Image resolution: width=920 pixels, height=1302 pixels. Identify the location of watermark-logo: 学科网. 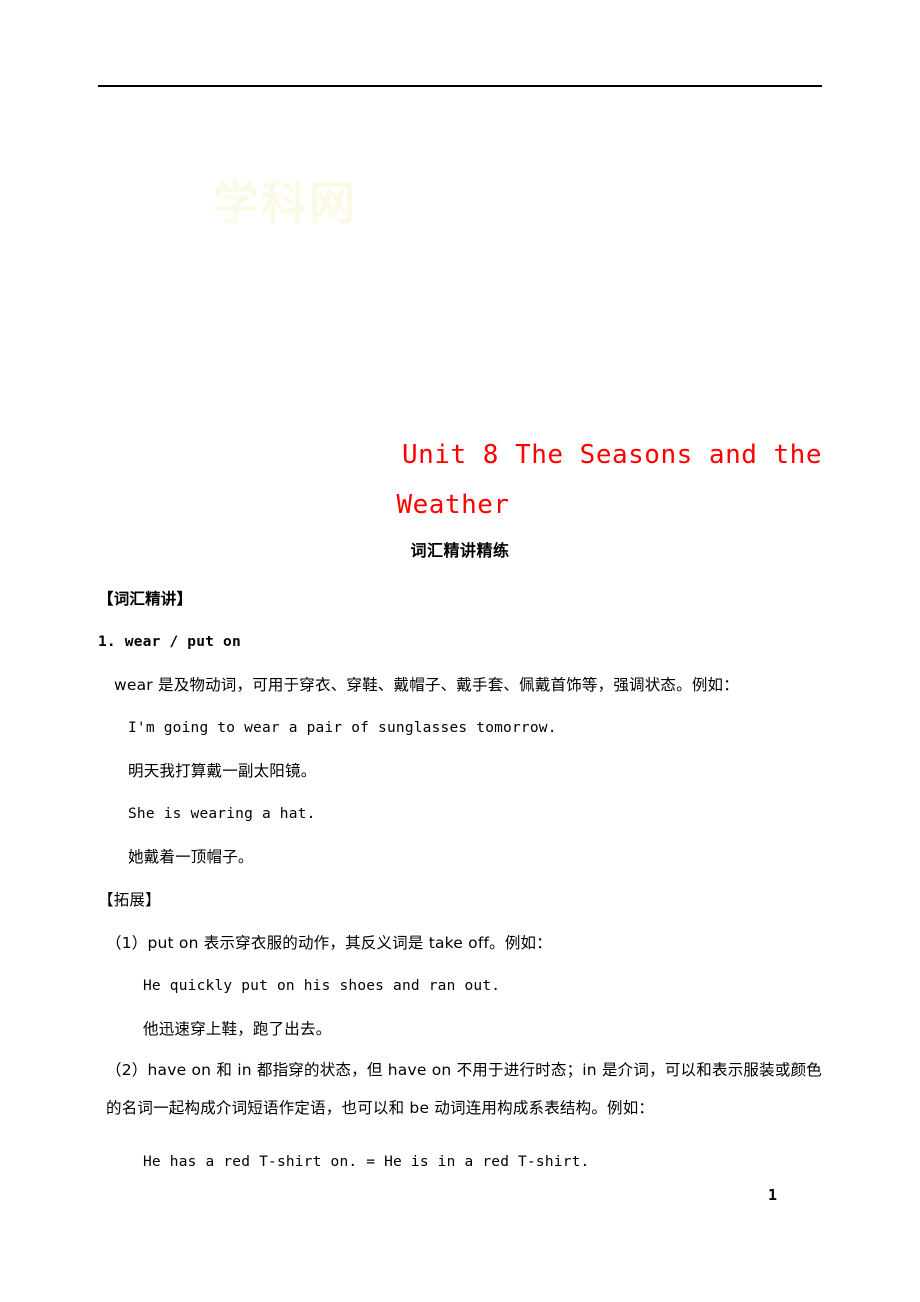
(285, 232).